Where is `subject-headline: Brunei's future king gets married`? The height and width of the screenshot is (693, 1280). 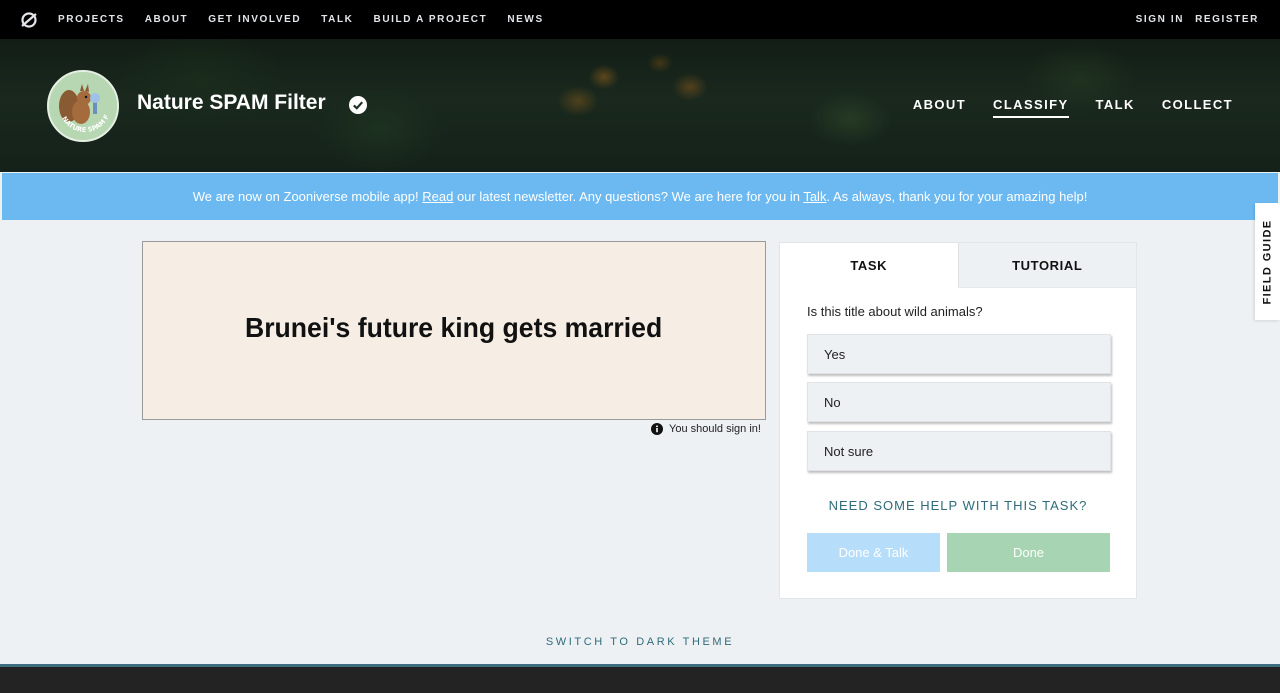 subject-headline: Brunei's future king gets married is located at coordinates (454, 327).